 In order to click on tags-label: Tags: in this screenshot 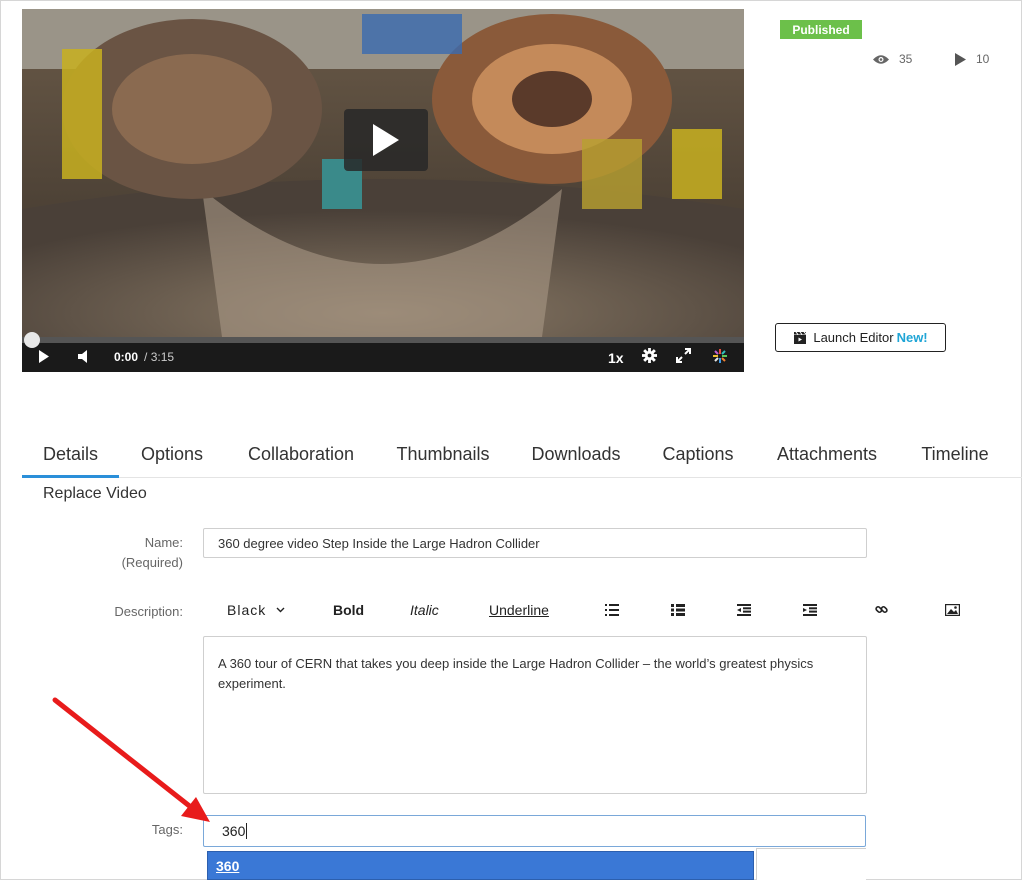, I will do `click(167, 829)`.